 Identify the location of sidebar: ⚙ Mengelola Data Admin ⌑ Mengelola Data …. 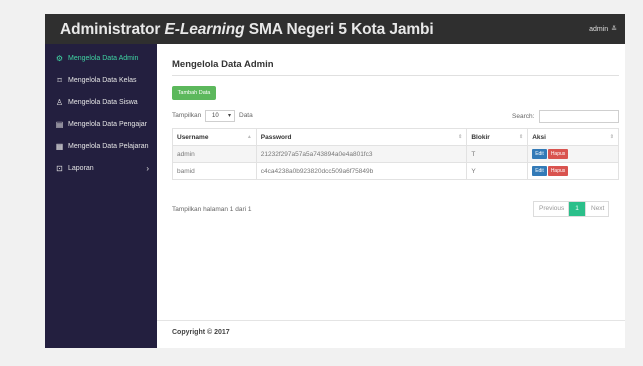
(101, 196).